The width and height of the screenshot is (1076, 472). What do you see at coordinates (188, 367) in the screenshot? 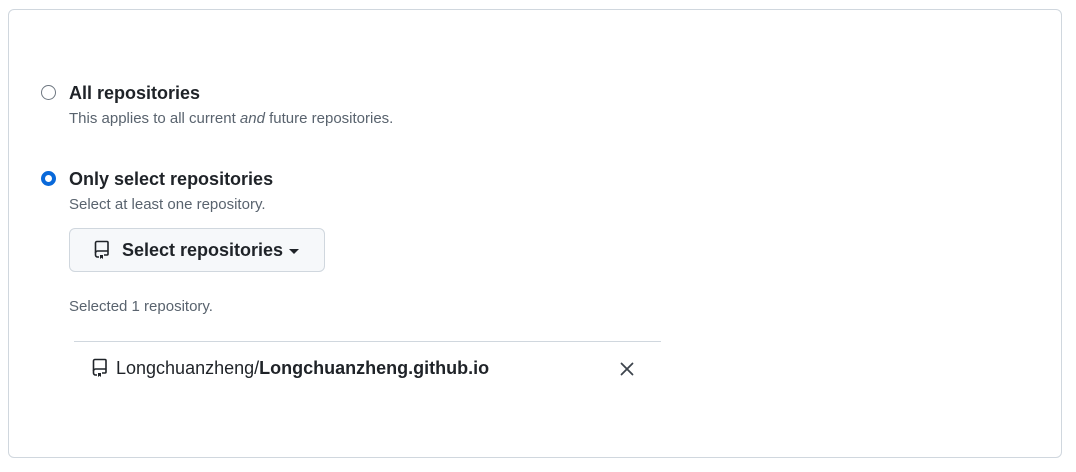
I see `repository-owner: Longchuanzheng/` at bounding box center [188, 367].